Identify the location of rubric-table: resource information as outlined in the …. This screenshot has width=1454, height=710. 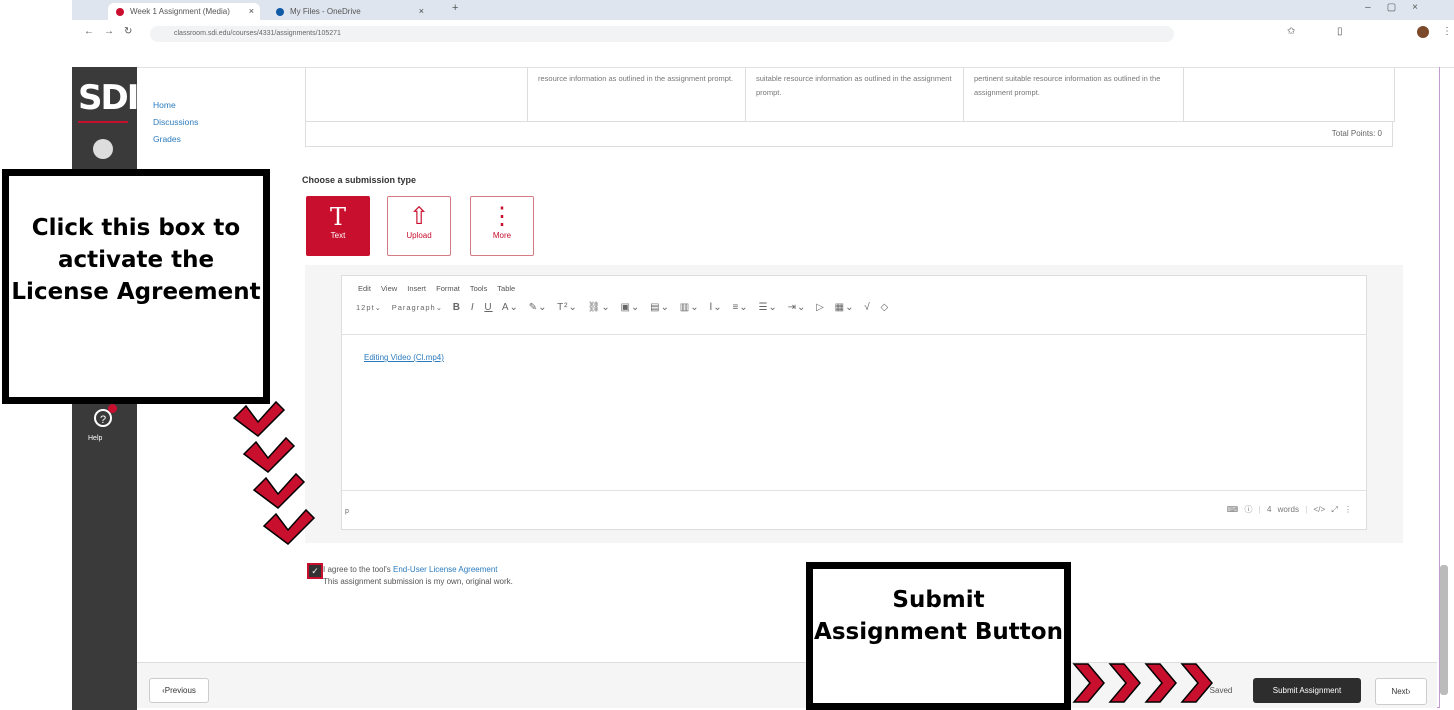
(850, 94).